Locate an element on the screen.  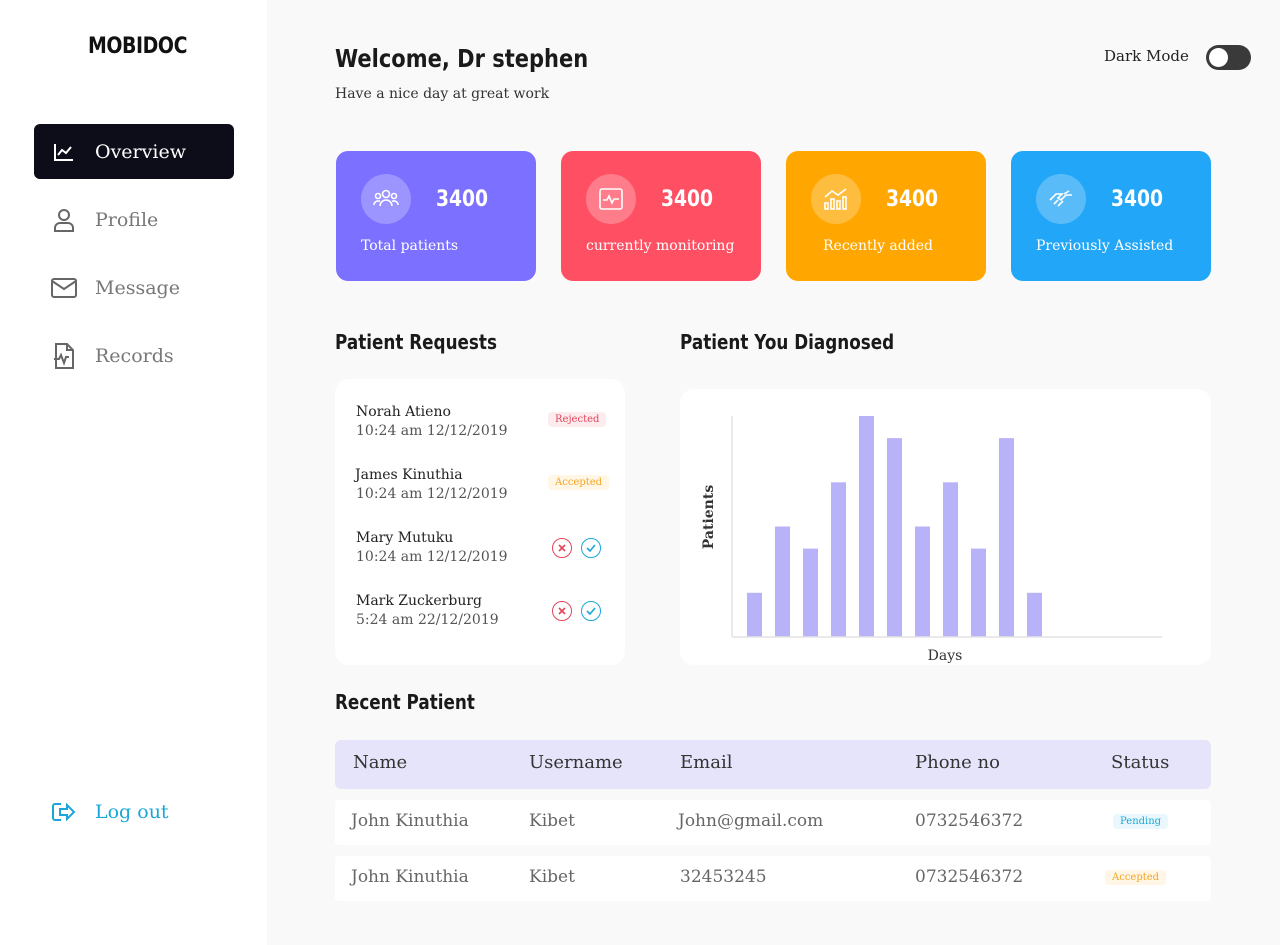
column-header-name: Name is located at coordinates (380, 762).